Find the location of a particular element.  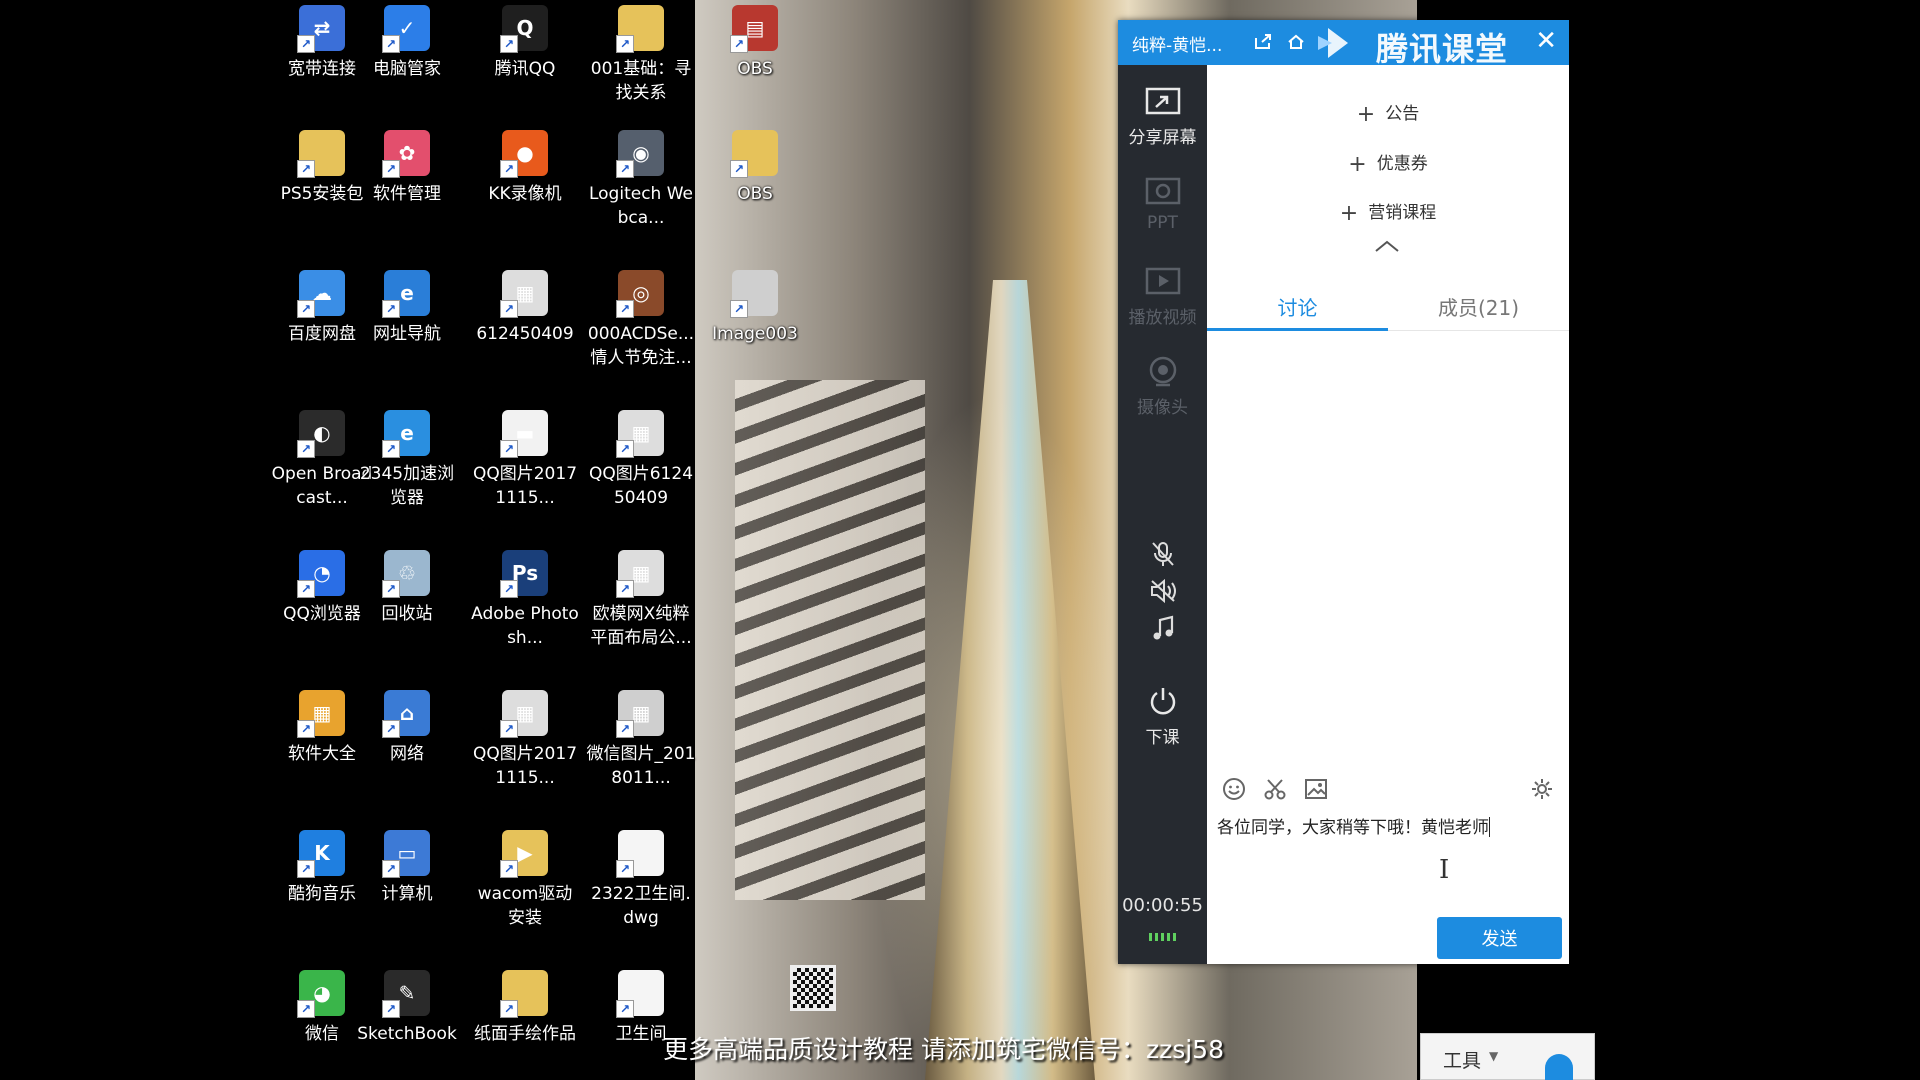

desktop-icon-label: OBS is located at coordinates (755, 194).